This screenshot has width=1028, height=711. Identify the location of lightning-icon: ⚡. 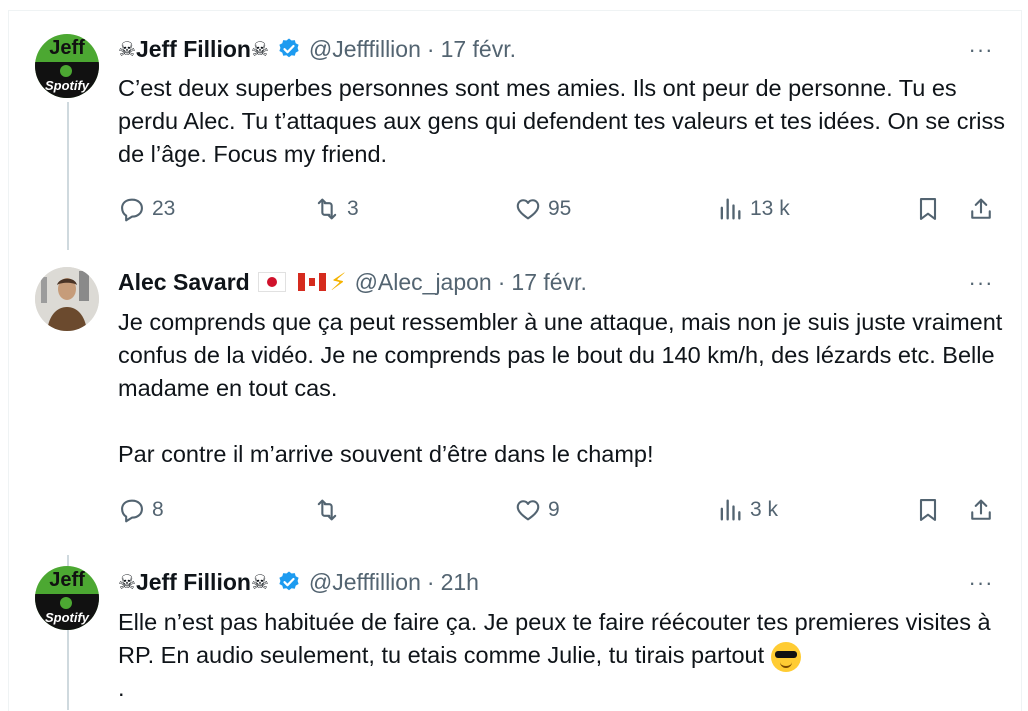
(338, 282).